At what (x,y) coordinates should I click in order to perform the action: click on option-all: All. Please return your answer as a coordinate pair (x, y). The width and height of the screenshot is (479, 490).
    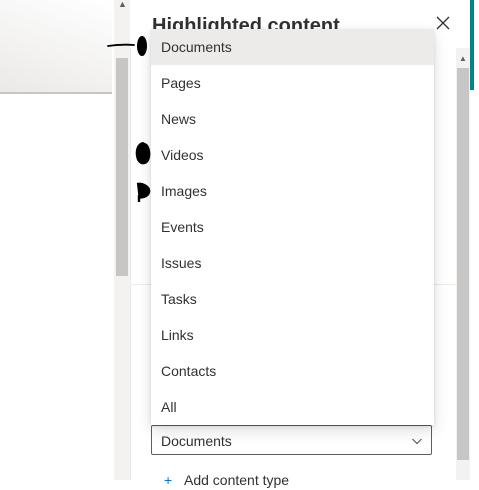
    Looking at the image, I should click on (292, 407).